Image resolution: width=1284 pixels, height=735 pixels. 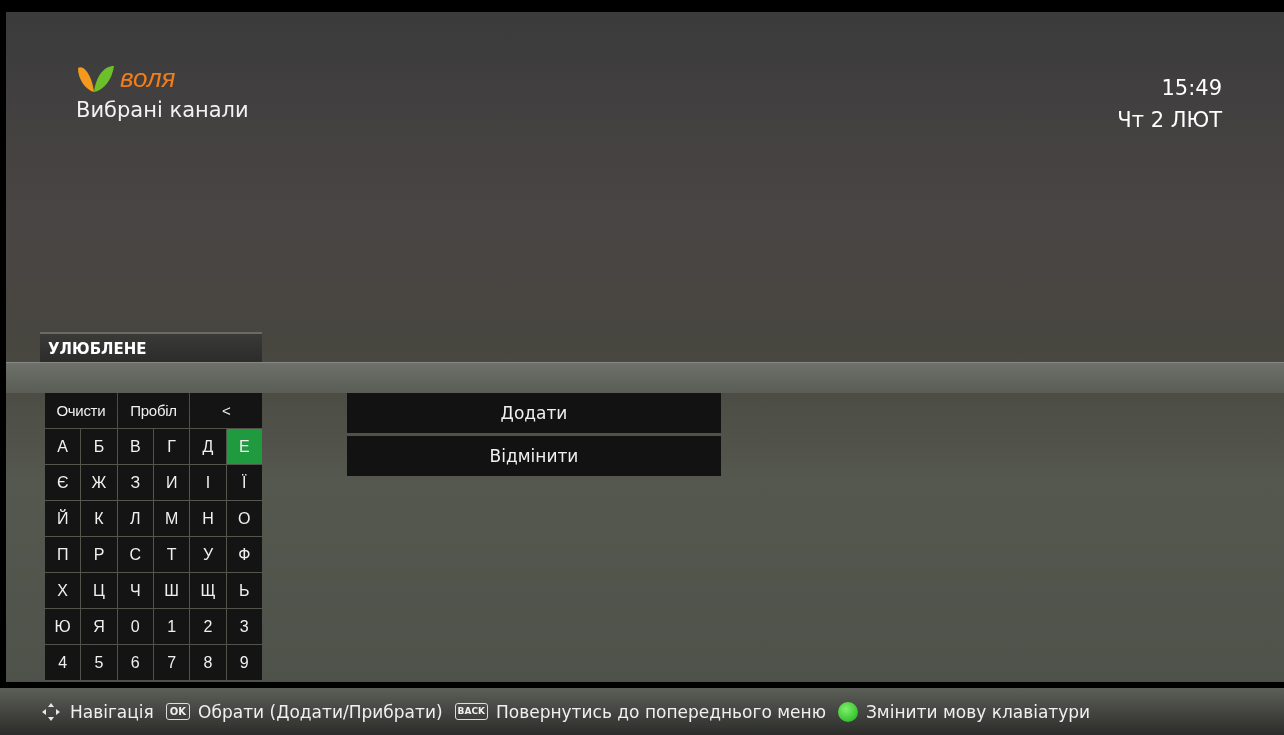 What do you see at coordinates (244, 590) in the screenshot?
I see `keyboard-key: Ь` at bounding box center [244, 590].